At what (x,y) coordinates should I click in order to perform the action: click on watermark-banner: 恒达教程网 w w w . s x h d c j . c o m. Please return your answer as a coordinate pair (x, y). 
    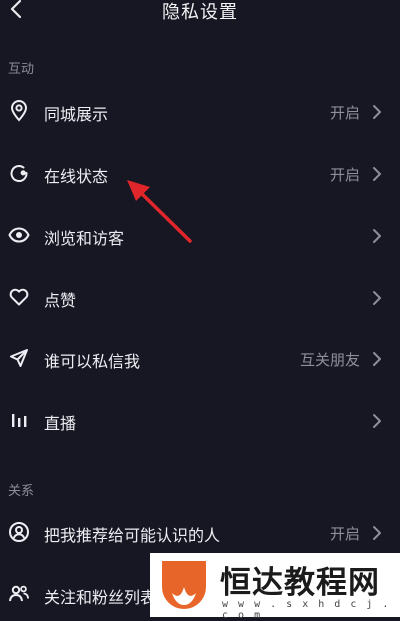
    Looking at the image, I should click on (275, 587).